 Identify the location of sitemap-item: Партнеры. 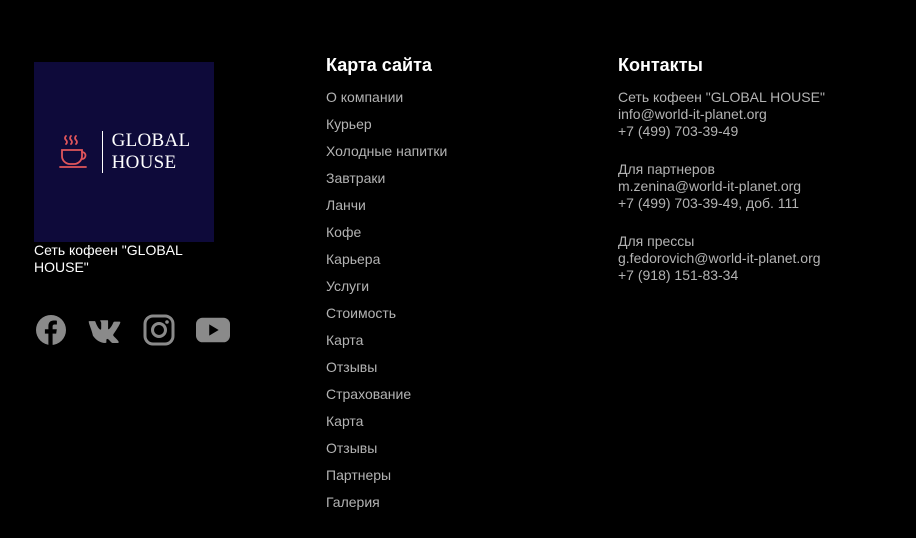
(386, 480).